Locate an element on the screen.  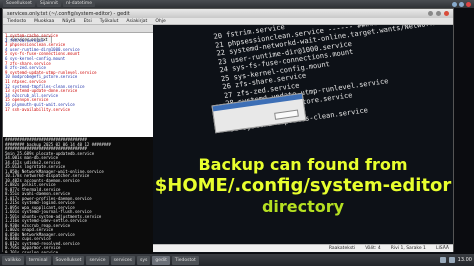
file-tab-strip: services.only.txt is located at coordinates (78, 34).